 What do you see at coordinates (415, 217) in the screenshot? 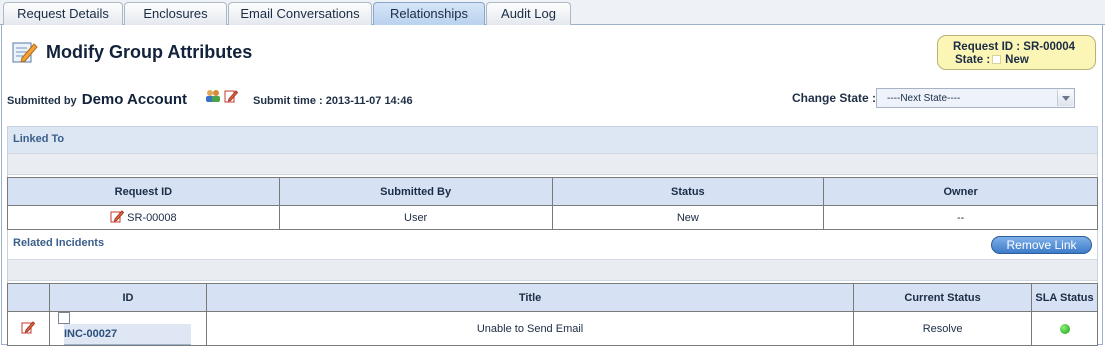
I see `submitted-by-cell: User` at bounding box center [415, 217].